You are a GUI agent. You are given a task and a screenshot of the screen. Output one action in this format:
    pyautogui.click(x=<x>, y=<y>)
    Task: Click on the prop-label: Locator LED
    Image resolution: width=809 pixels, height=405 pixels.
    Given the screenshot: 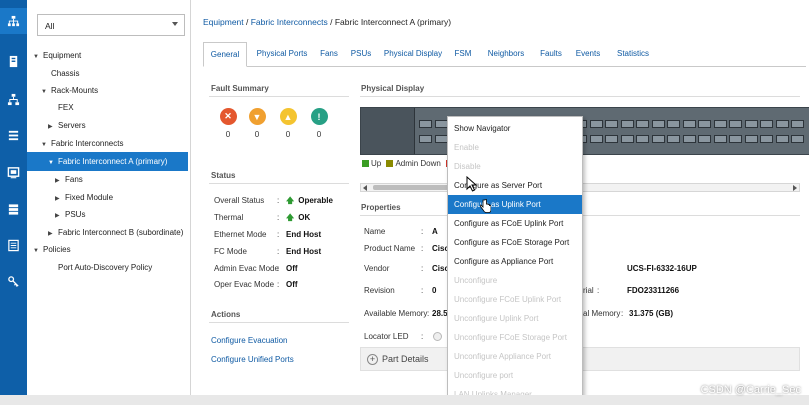 What is the action you would take?
    pyautogui.click(x=386, y=336)
    